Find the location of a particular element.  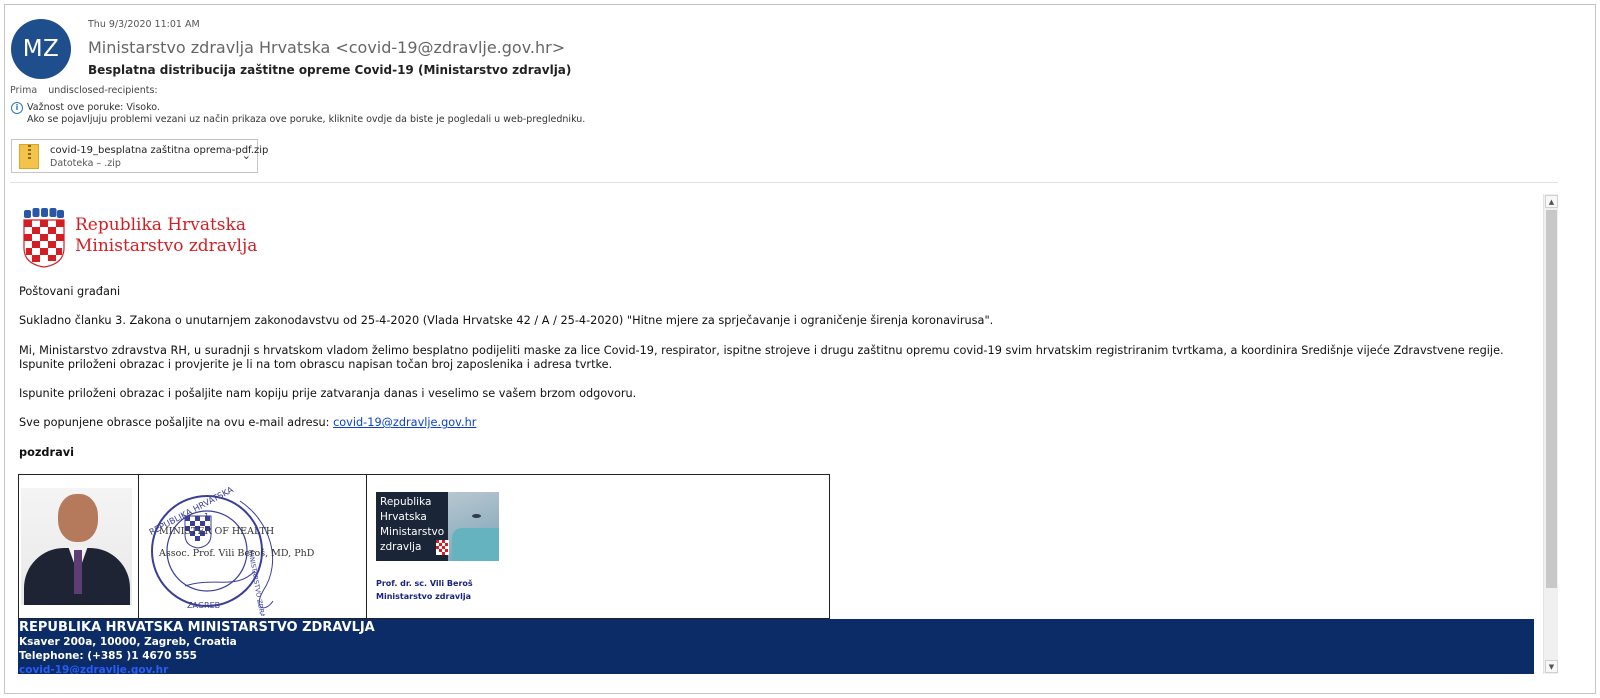

email-date: Thu 9/3/2020 11:01 AM is located at coordinates (144, 24).